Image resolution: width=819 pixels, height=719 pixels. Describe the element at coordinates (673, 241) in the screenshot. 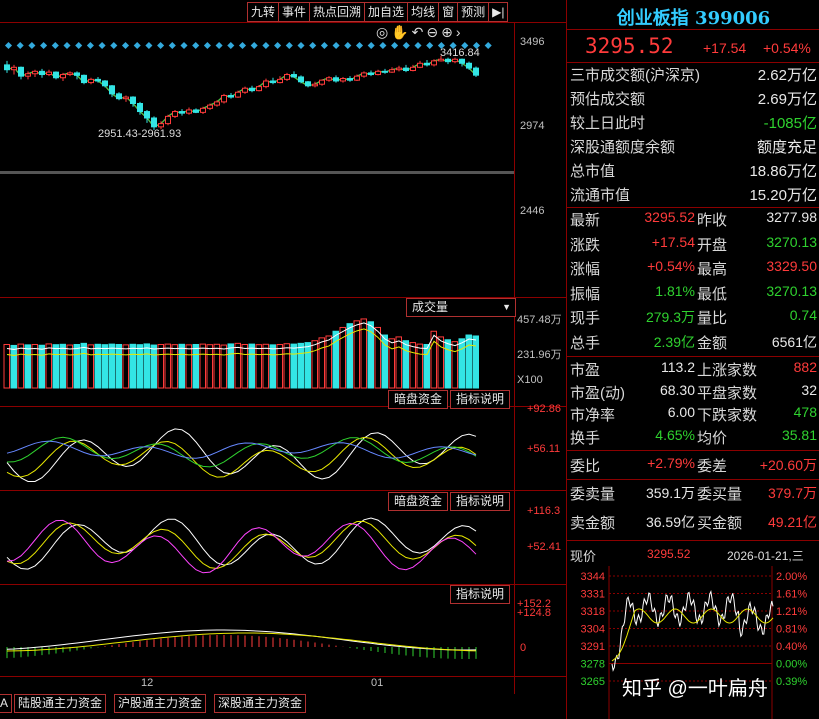

I see `quote-cell: +17.54` at that location.